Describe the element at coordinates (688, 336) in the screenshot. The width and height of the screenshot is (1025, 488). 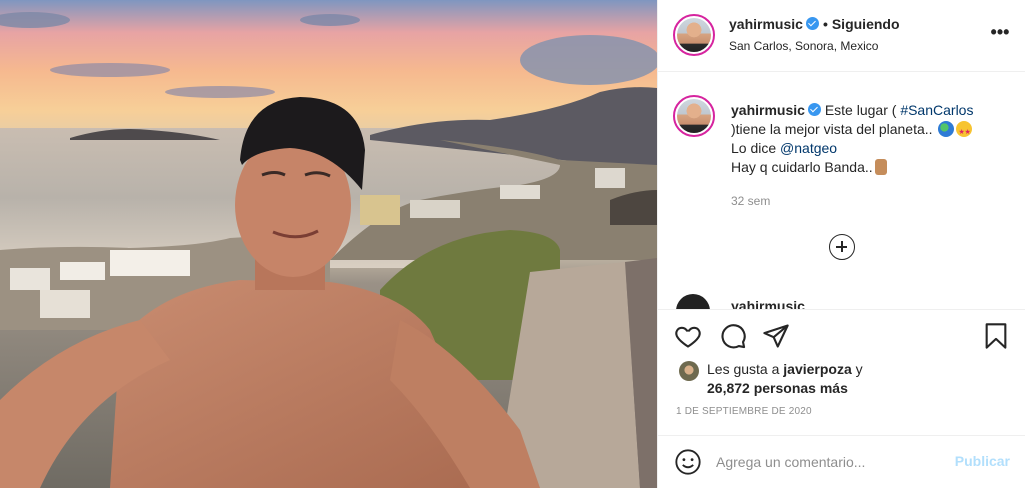
I see `heart-icon` at that location.